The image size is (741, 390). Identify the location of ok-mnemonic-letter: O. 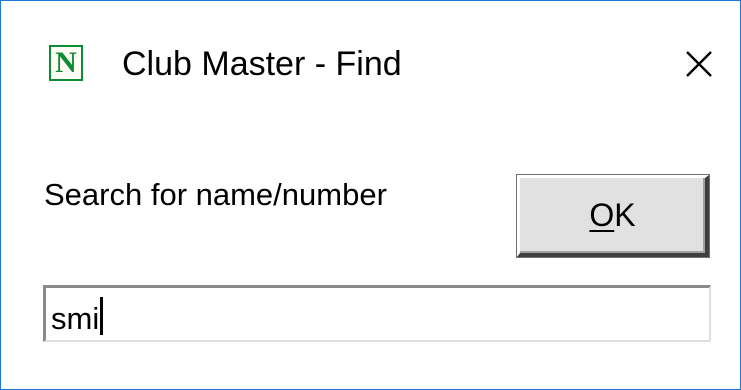
(602, 215).